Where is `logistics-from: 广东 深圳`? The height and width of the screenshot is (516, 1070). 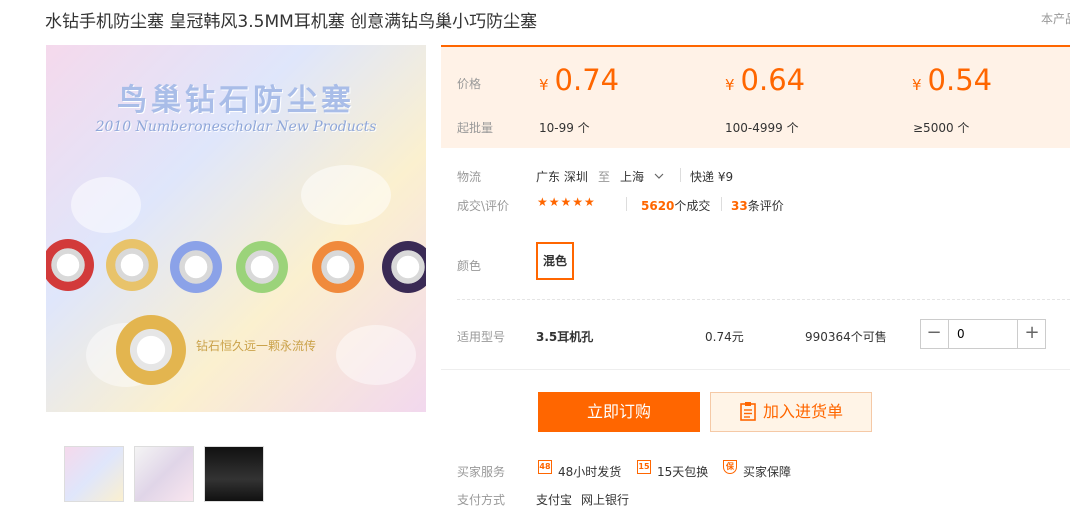 logistics-from: 广东 深圳 is located at coordinates (562, 177).